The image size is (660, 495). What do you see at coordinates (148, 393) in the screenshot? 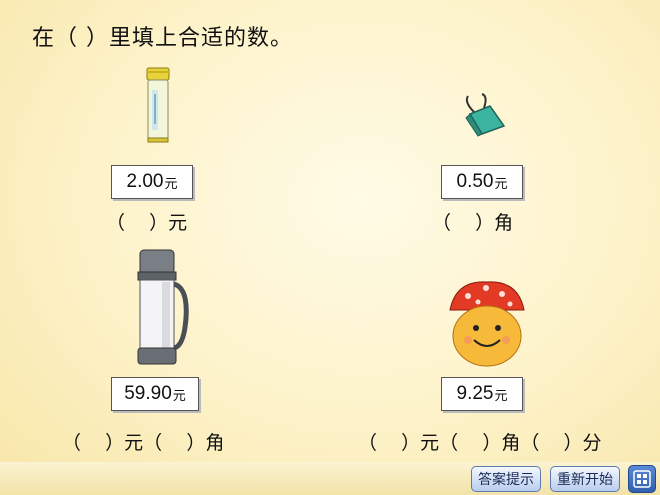
I see `price-value: 59.90` at bounding box center [148, 393].